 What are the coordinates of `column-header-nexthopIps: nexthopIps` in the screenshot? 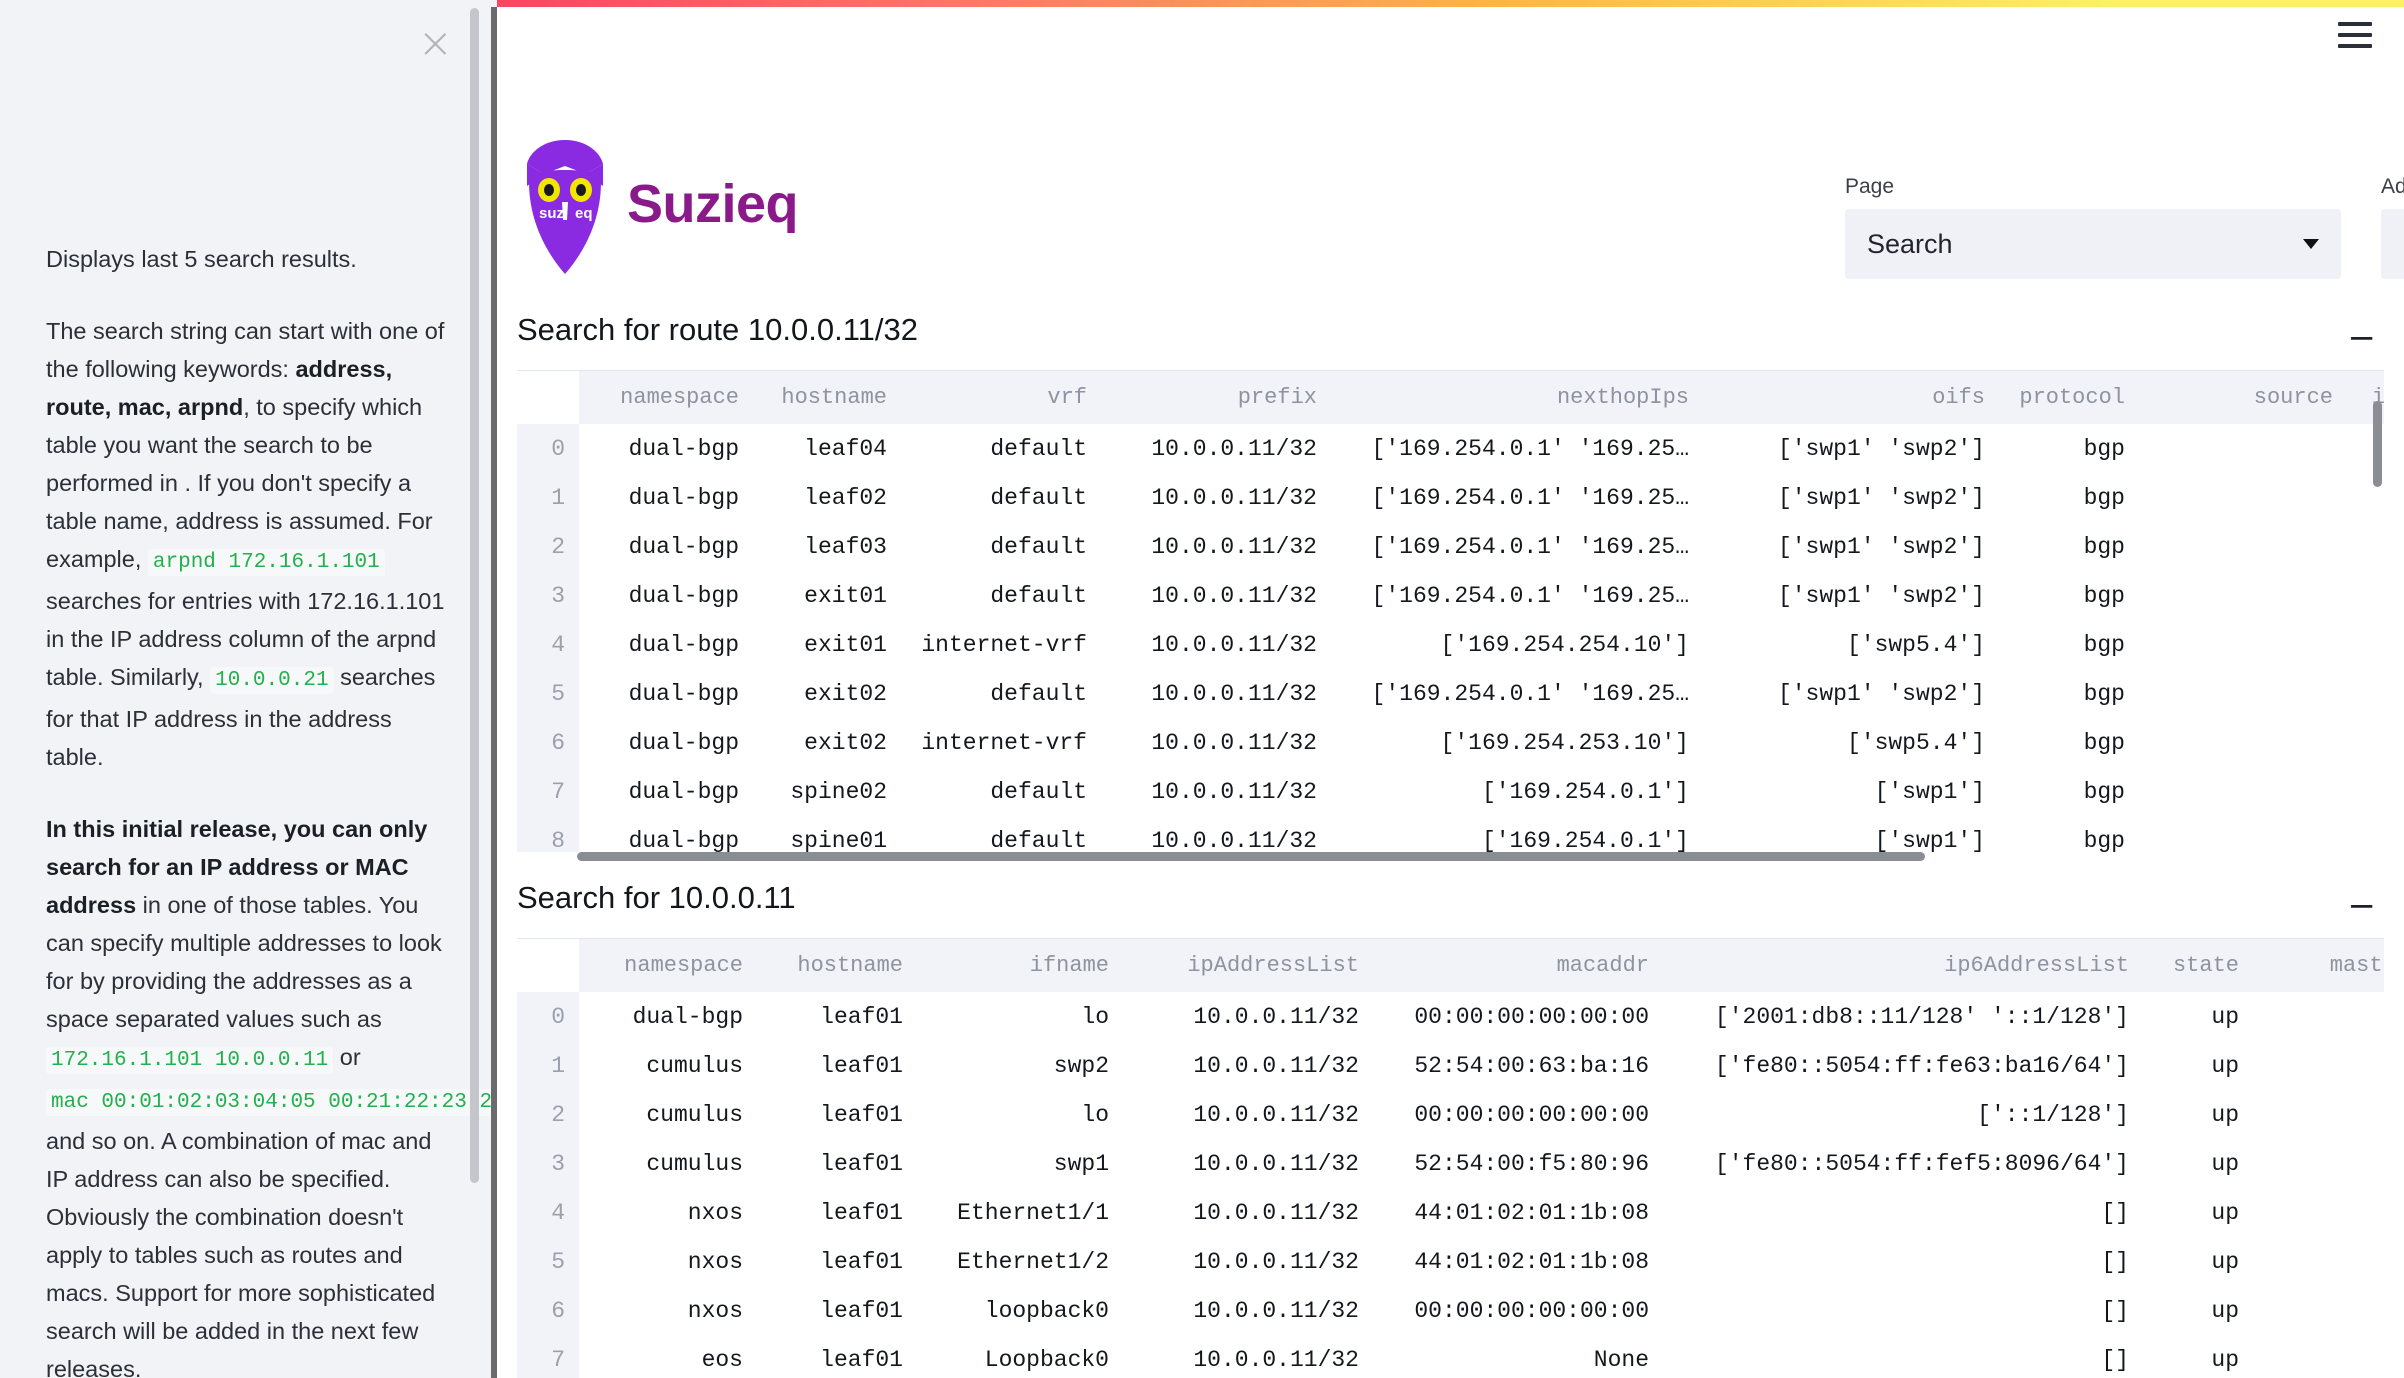 It's located at (1519, 397).